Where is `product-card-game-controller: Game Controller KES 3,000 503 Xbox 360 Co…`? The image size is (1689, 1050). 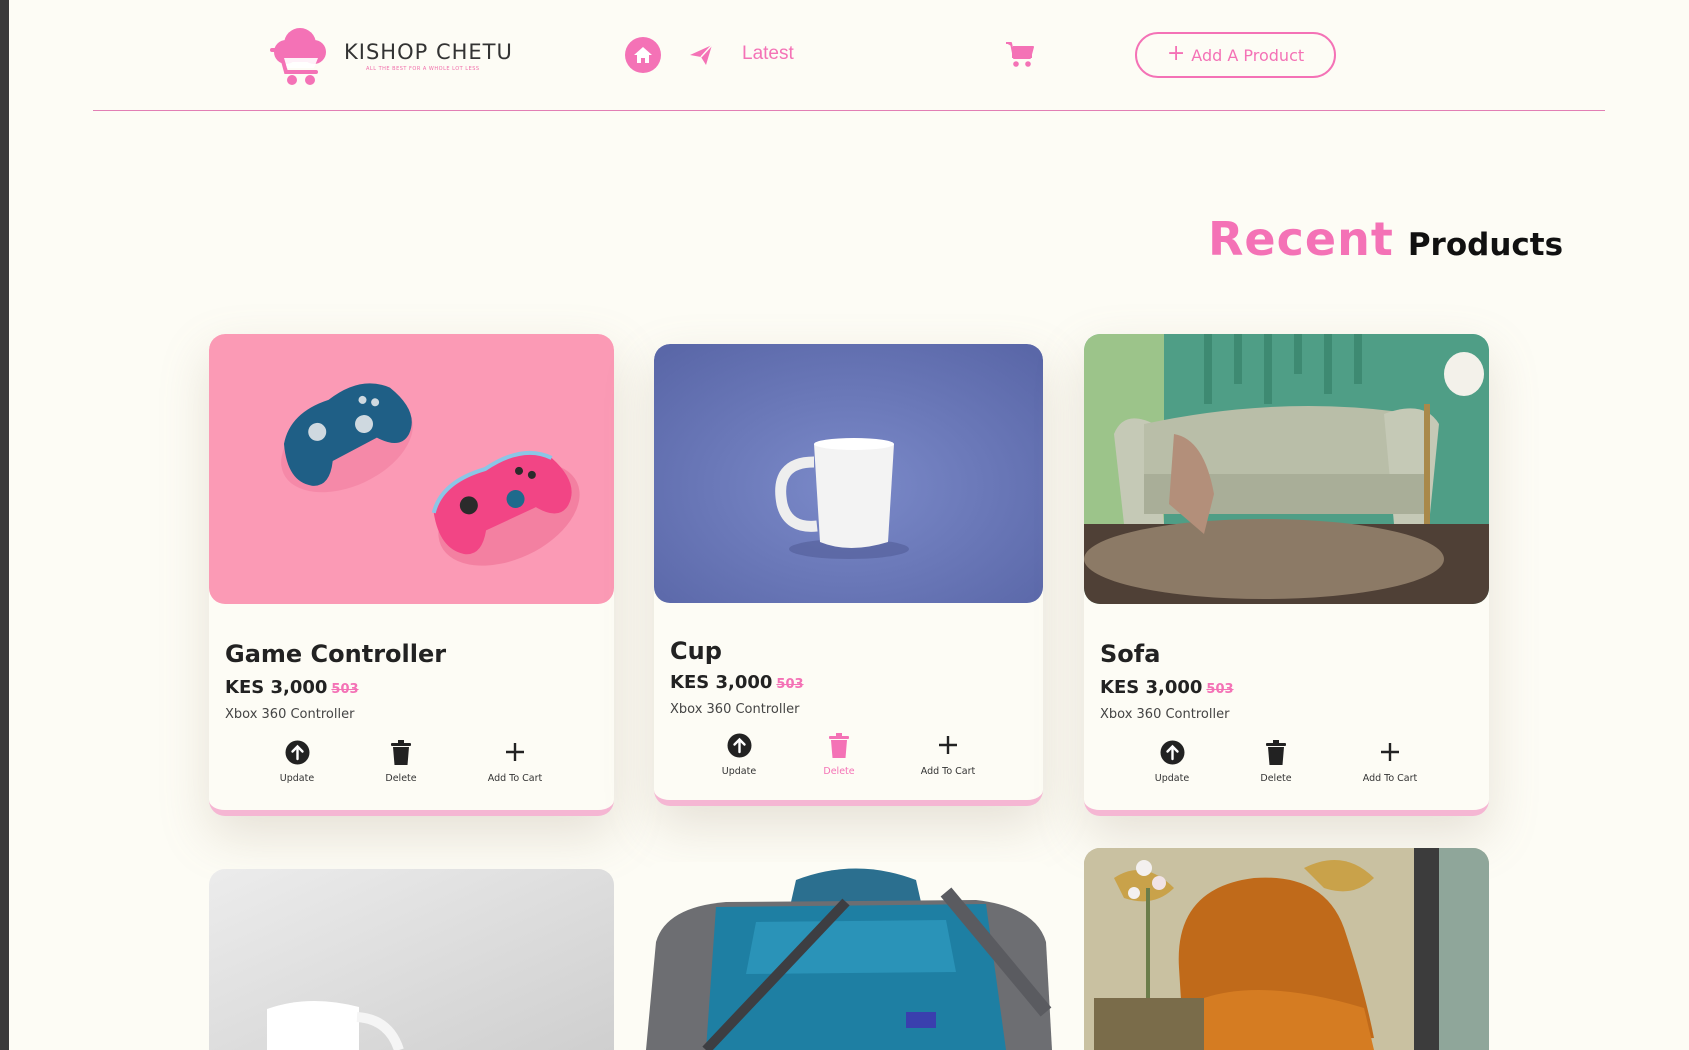 product-card-game-controller: Game Controller KES 3,000 503 Xbox 360 Co… is located at coordinates (411, 575).